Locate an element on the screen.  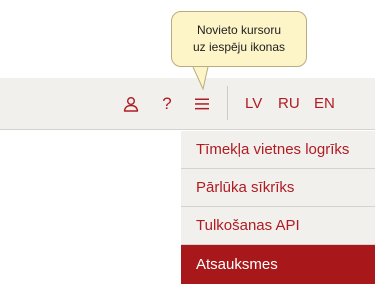
tooltip-line-2: uz iespēju ikonas is located at coordinates (239, 47).